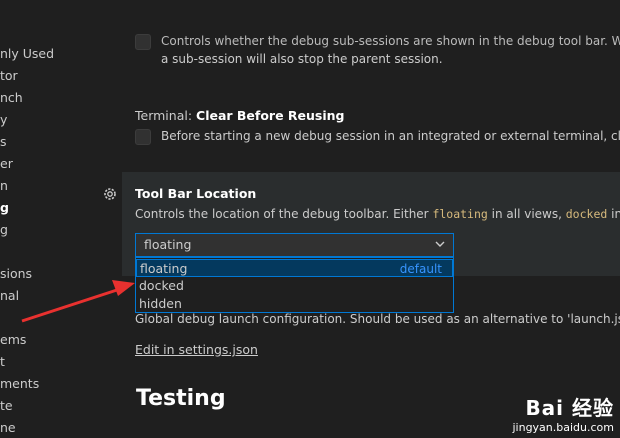  What do you see at coordinates (3, 142) in the screenshot?
I see `sidebar-item: s` at bounding box center [3, 142].